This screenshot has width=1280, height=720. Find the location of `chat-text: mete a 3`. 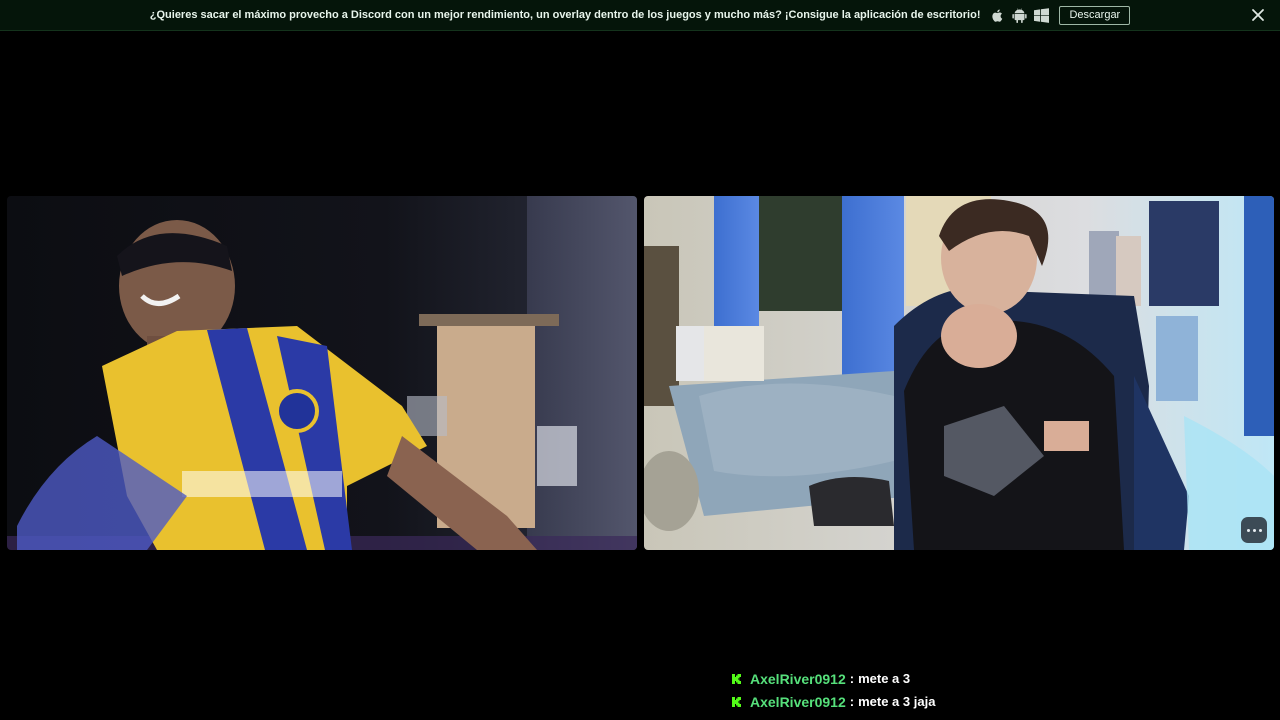

chat-text: mete a 3 is located at coordinates (884, 678).